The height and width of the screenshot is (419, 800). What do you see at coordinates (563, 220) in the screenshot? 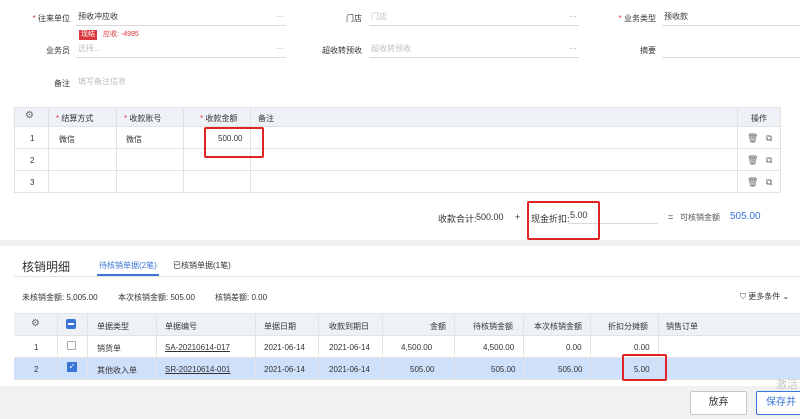
I see `discount-highlight-box` at bounding box center [563, 220].